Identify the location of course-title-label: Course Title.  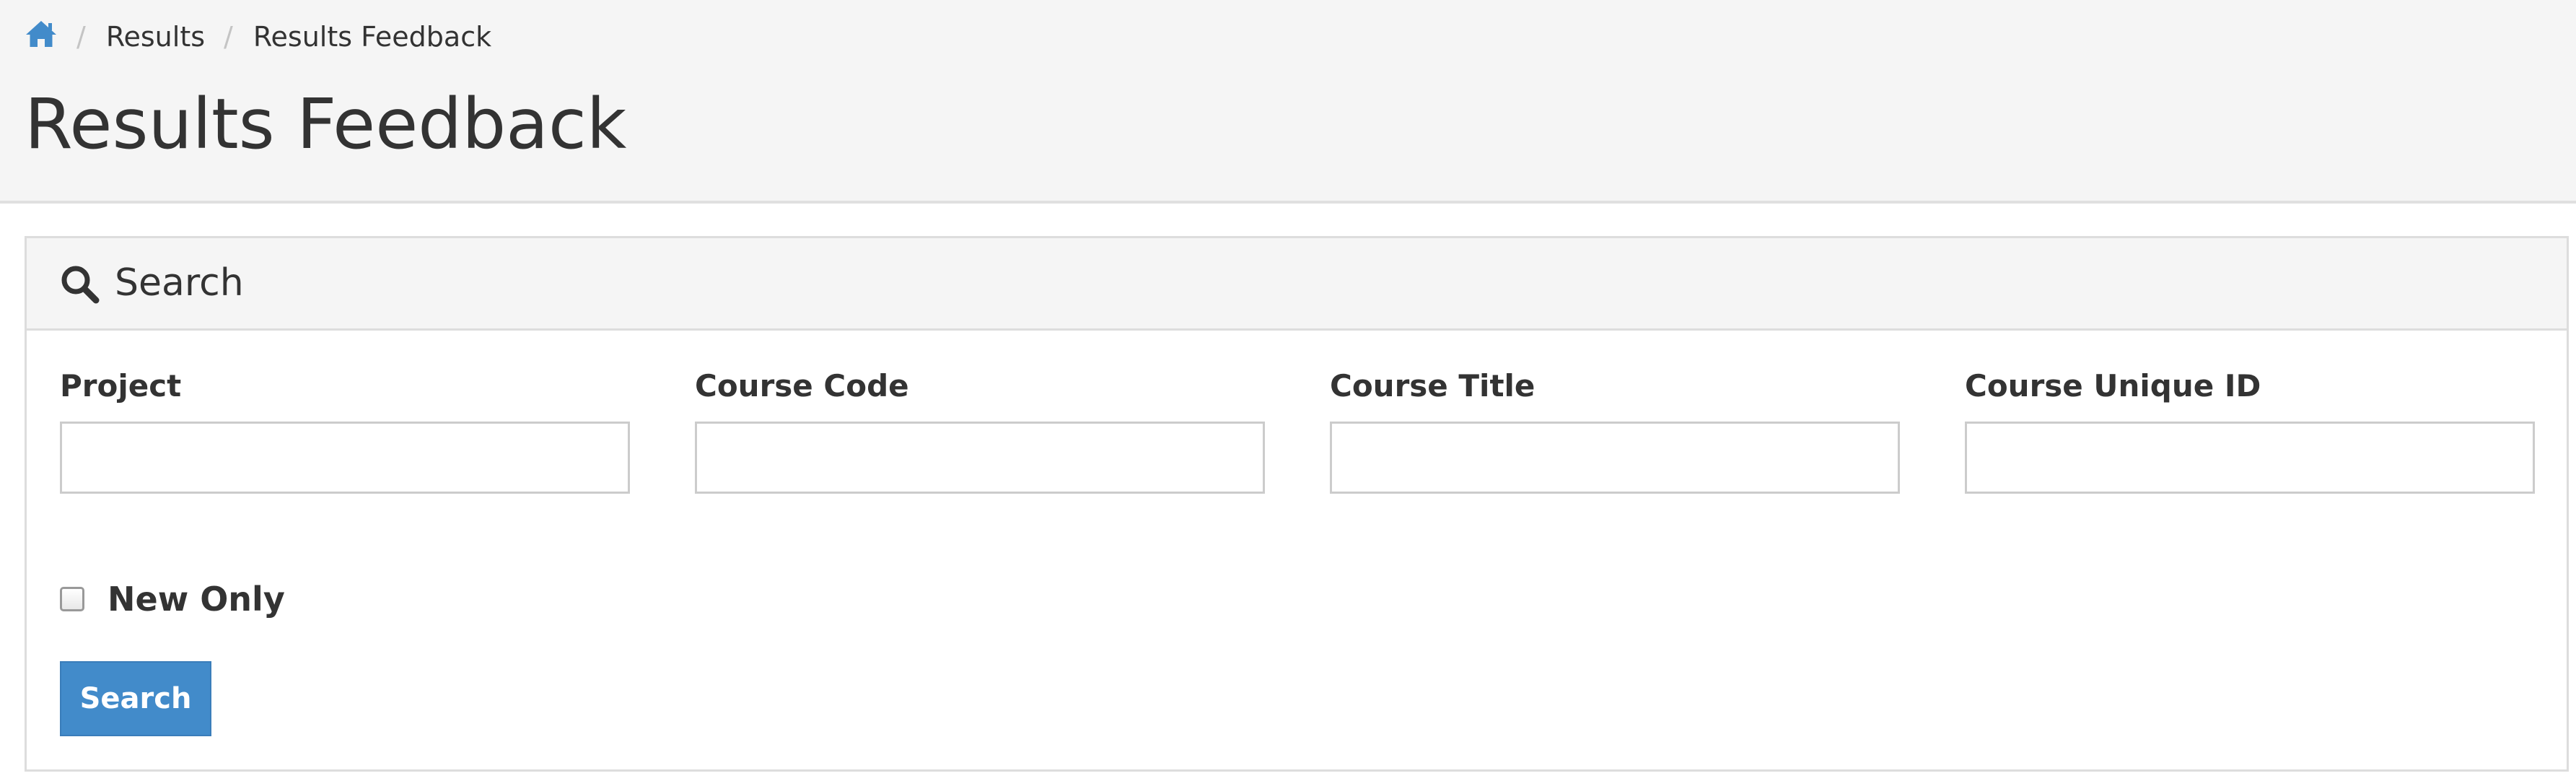
(1432, 385).